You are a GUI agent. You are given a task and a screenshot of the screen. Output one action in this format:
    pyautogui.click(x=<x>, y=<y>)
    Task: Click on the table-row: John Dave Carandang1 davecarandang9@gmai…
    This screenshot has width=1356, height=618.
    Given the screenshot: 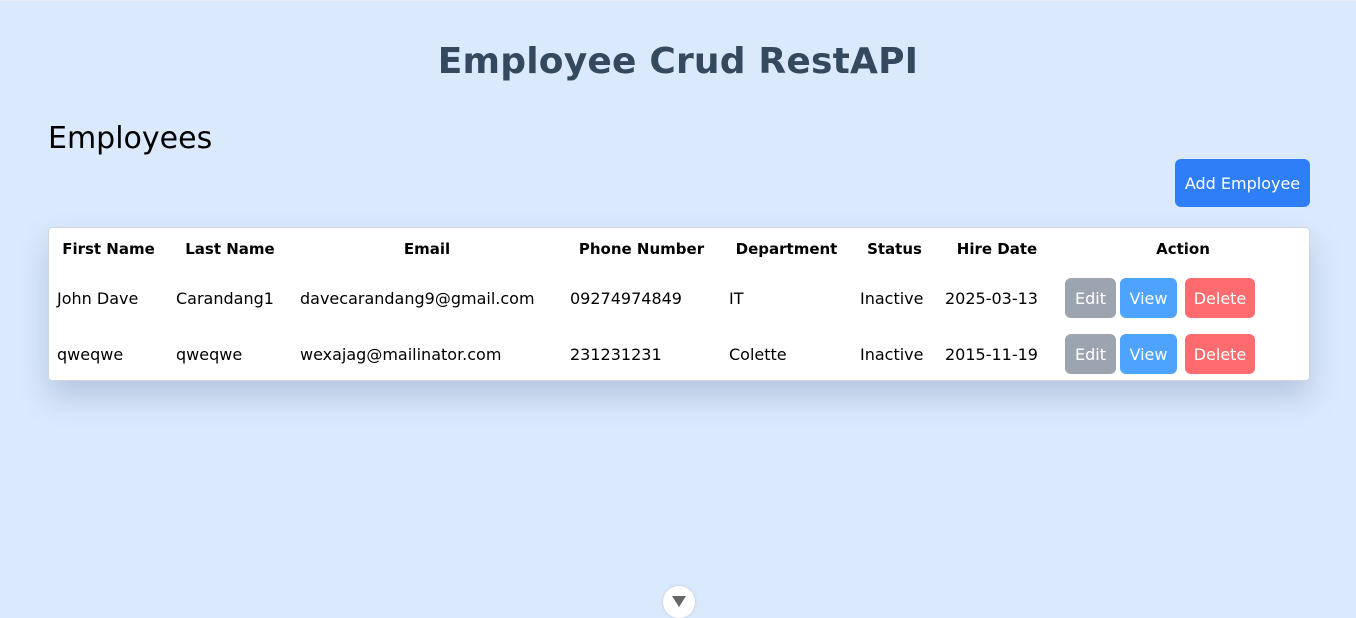 What is the action you would take?
    pyautogui.click(x=679, y=298)
    